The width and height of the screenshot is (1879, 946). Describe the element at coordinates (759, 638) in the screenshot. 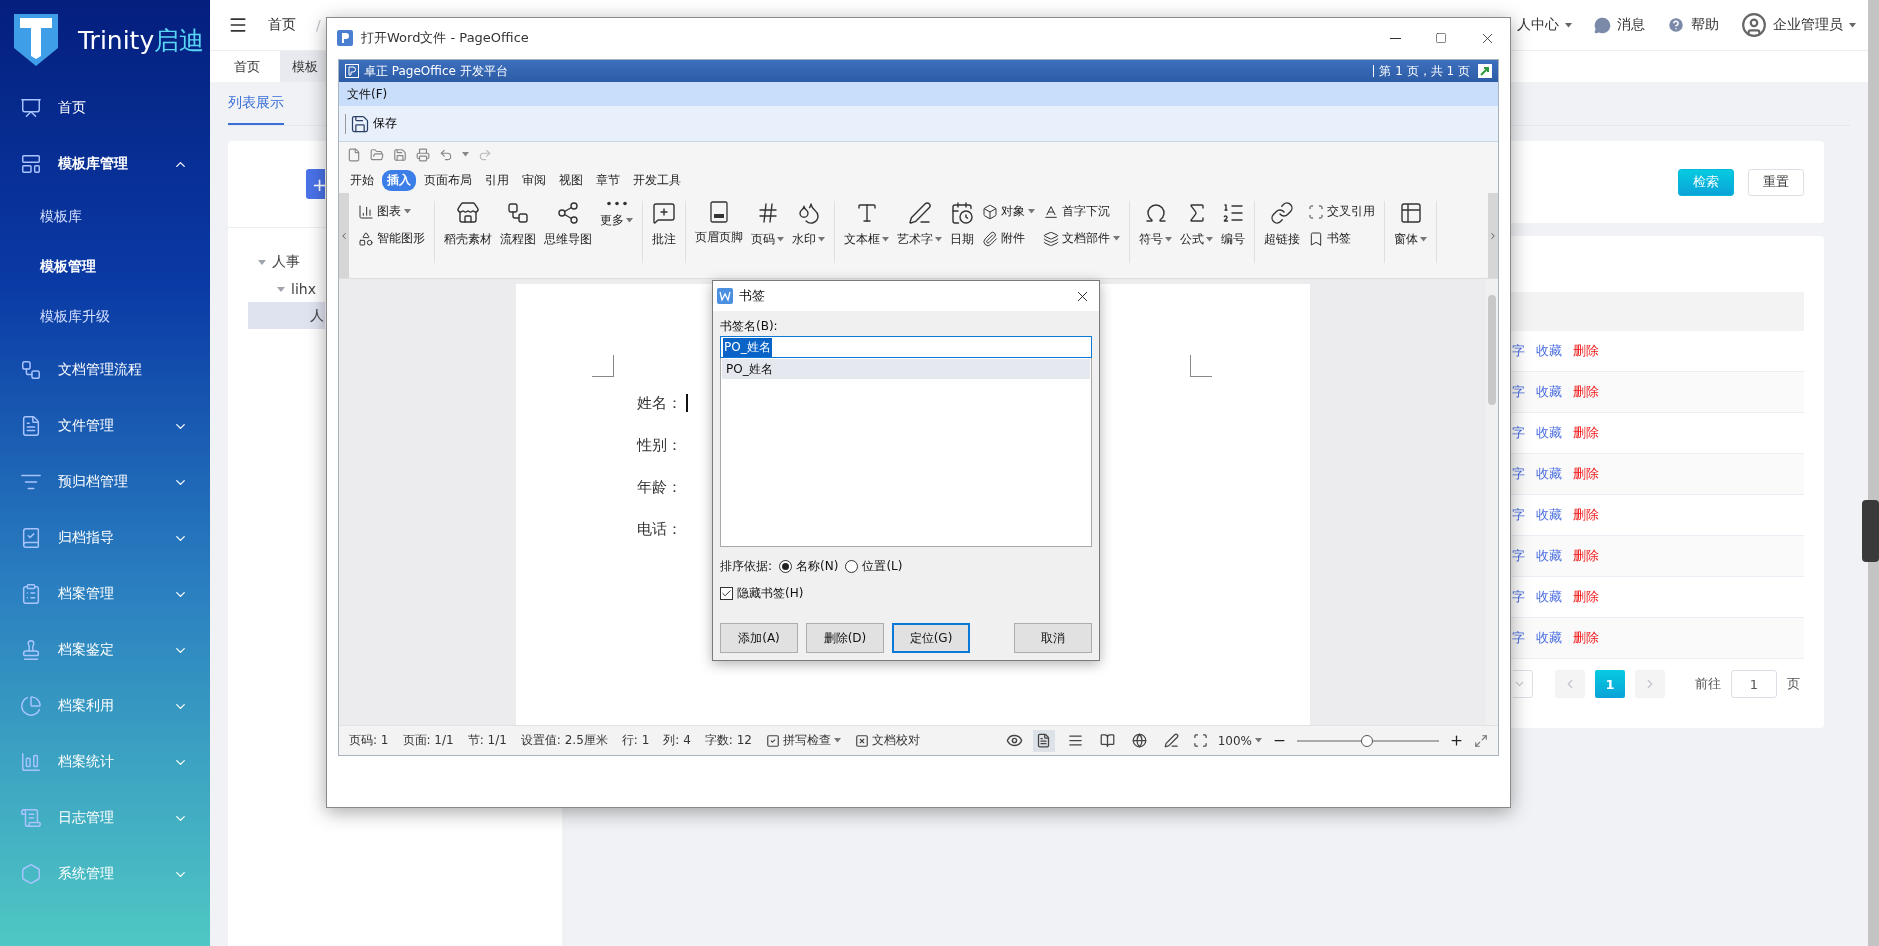

I see `dialog-button: 添加(A)` at that location.